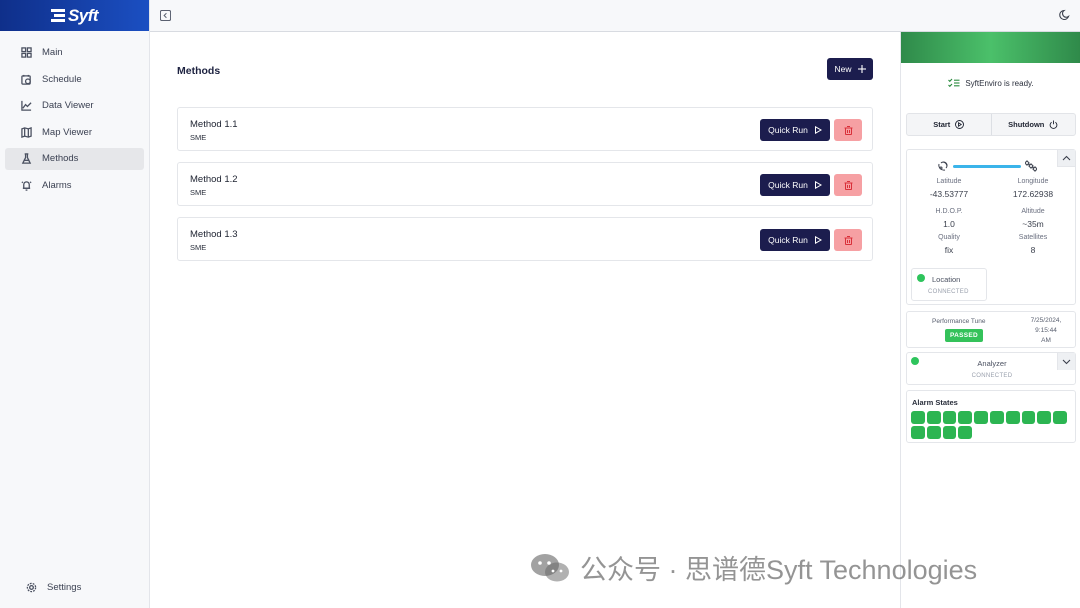  I want to click on gps-collapse-button, so click(1066, 158).